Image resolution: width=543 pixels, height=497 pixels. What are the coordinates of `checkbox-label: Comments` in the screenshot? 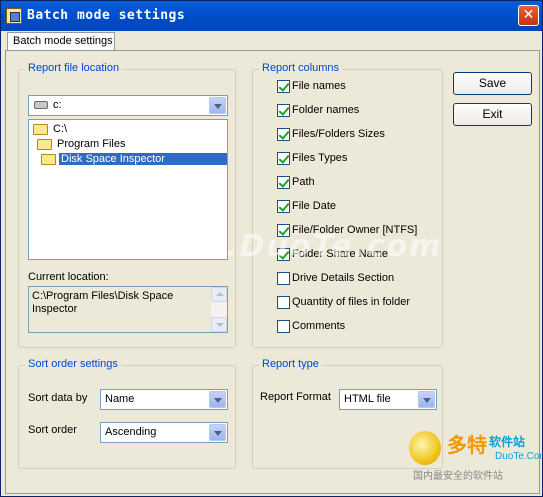 It's located at (319, 326).